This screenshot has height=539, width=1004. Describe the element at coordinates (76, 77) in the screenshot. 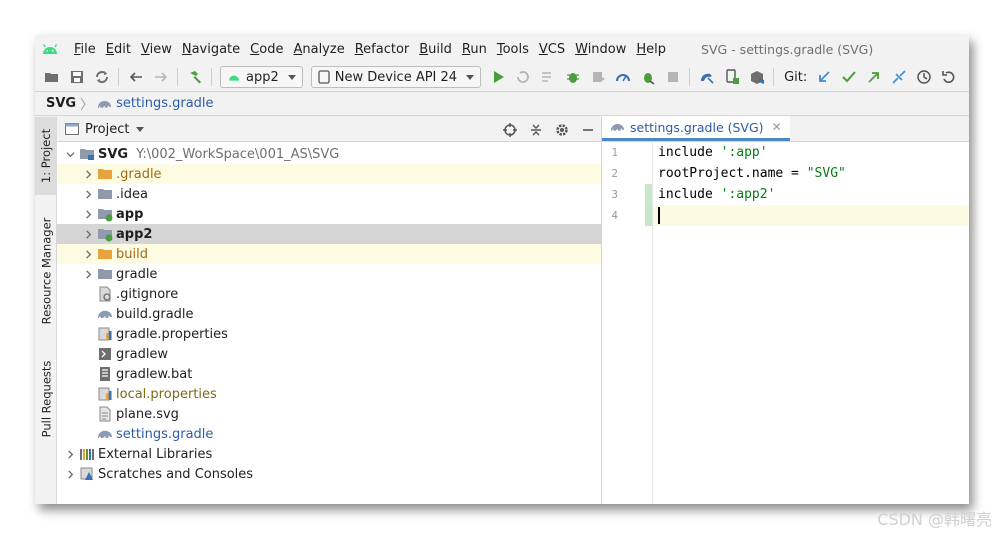

I see `save-all-icon` at that location.